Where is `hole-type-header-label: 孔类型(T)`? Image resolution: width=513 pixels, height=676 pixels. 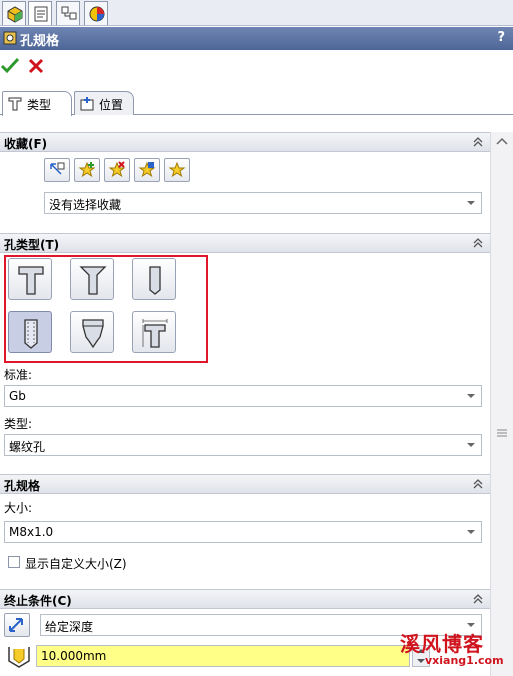 hole-type-header-label: 孔类型(T) is located at coordinates (32, 245).